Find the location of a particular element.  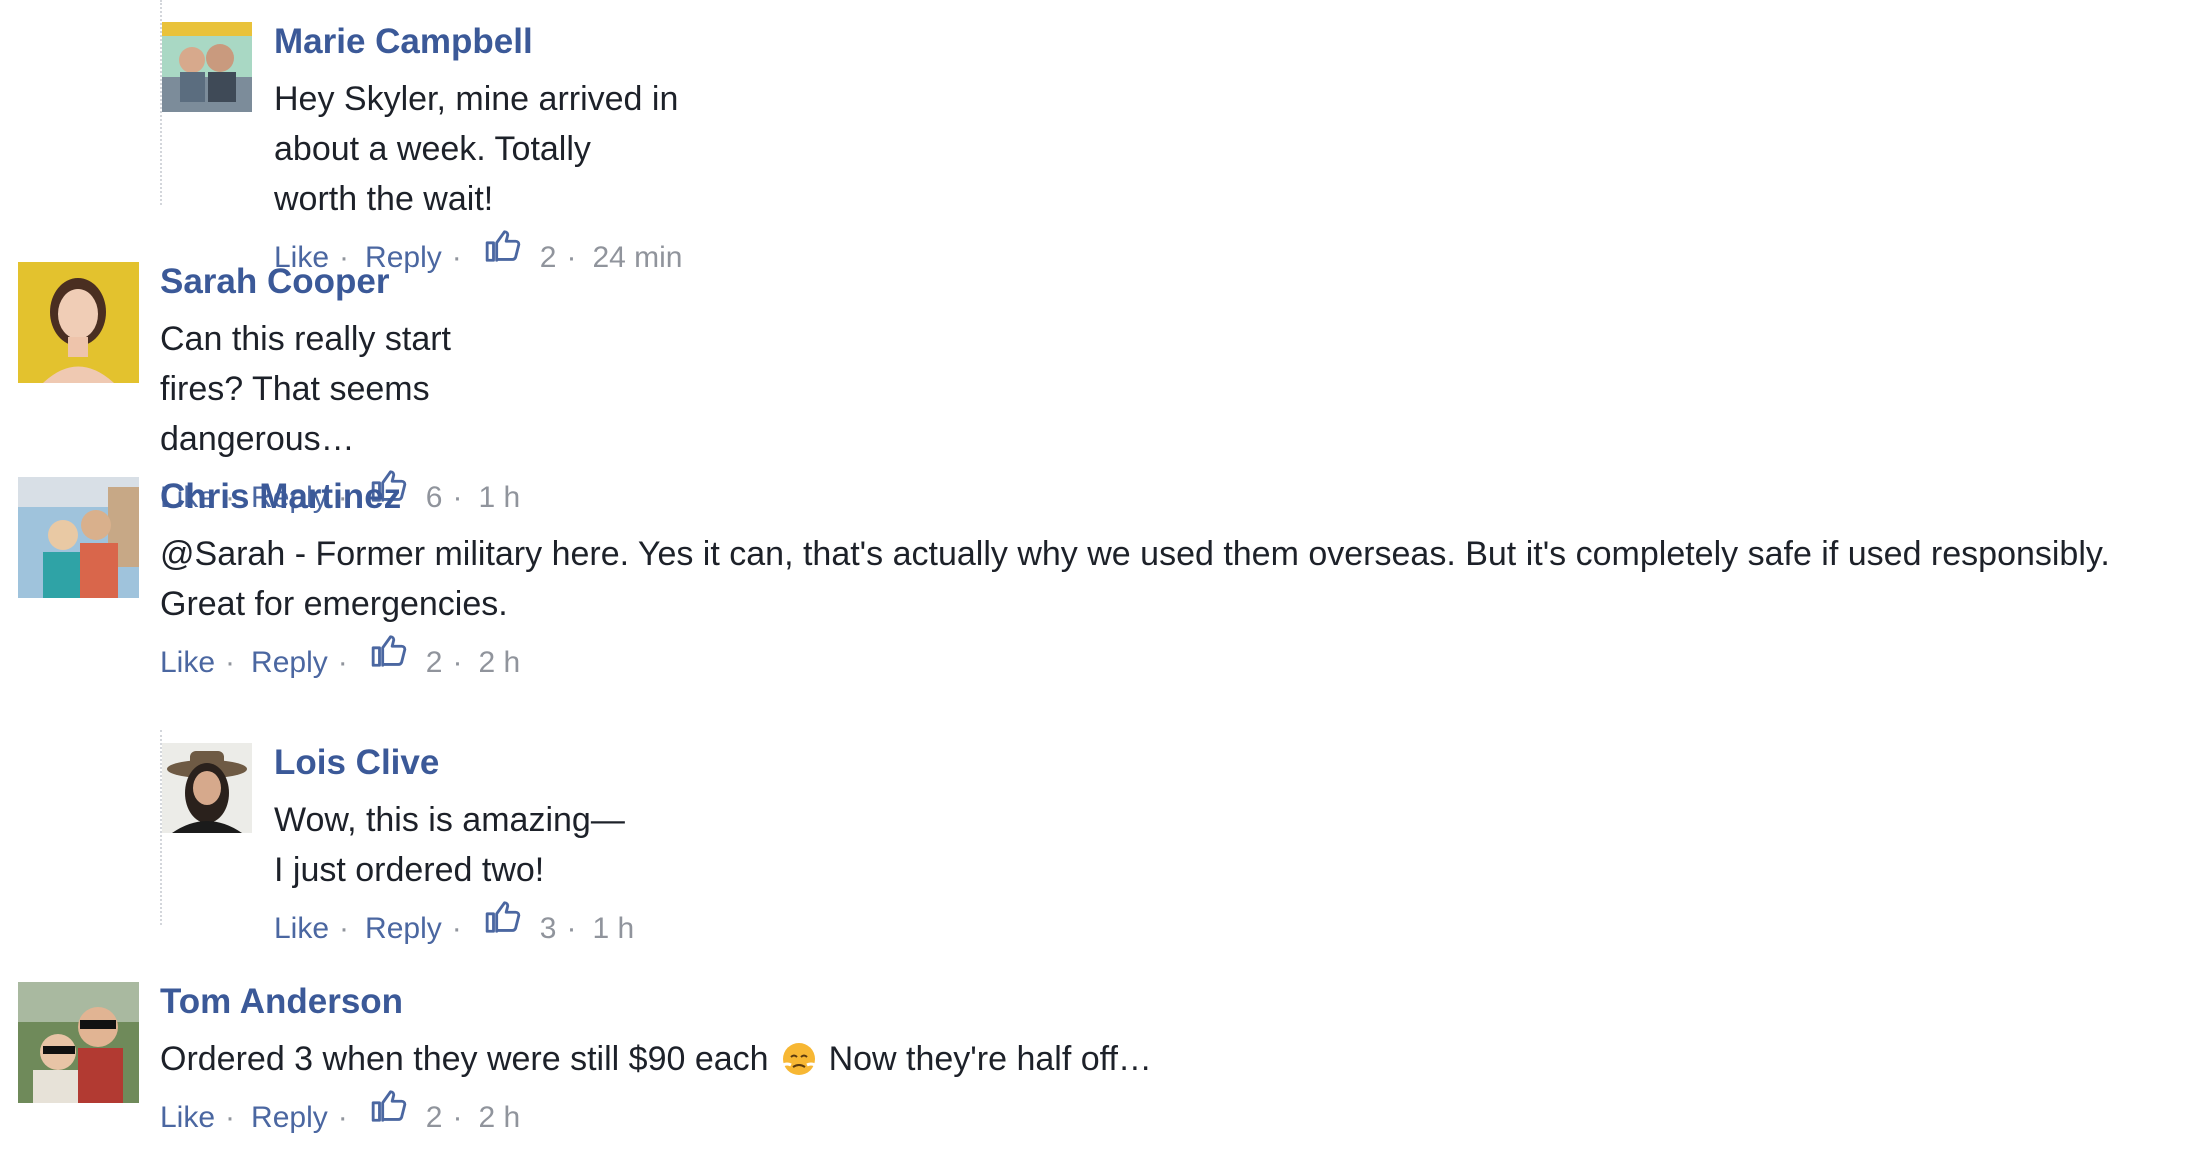

commenter-name: Chris Martinez is located at coordinates (1135, 497).